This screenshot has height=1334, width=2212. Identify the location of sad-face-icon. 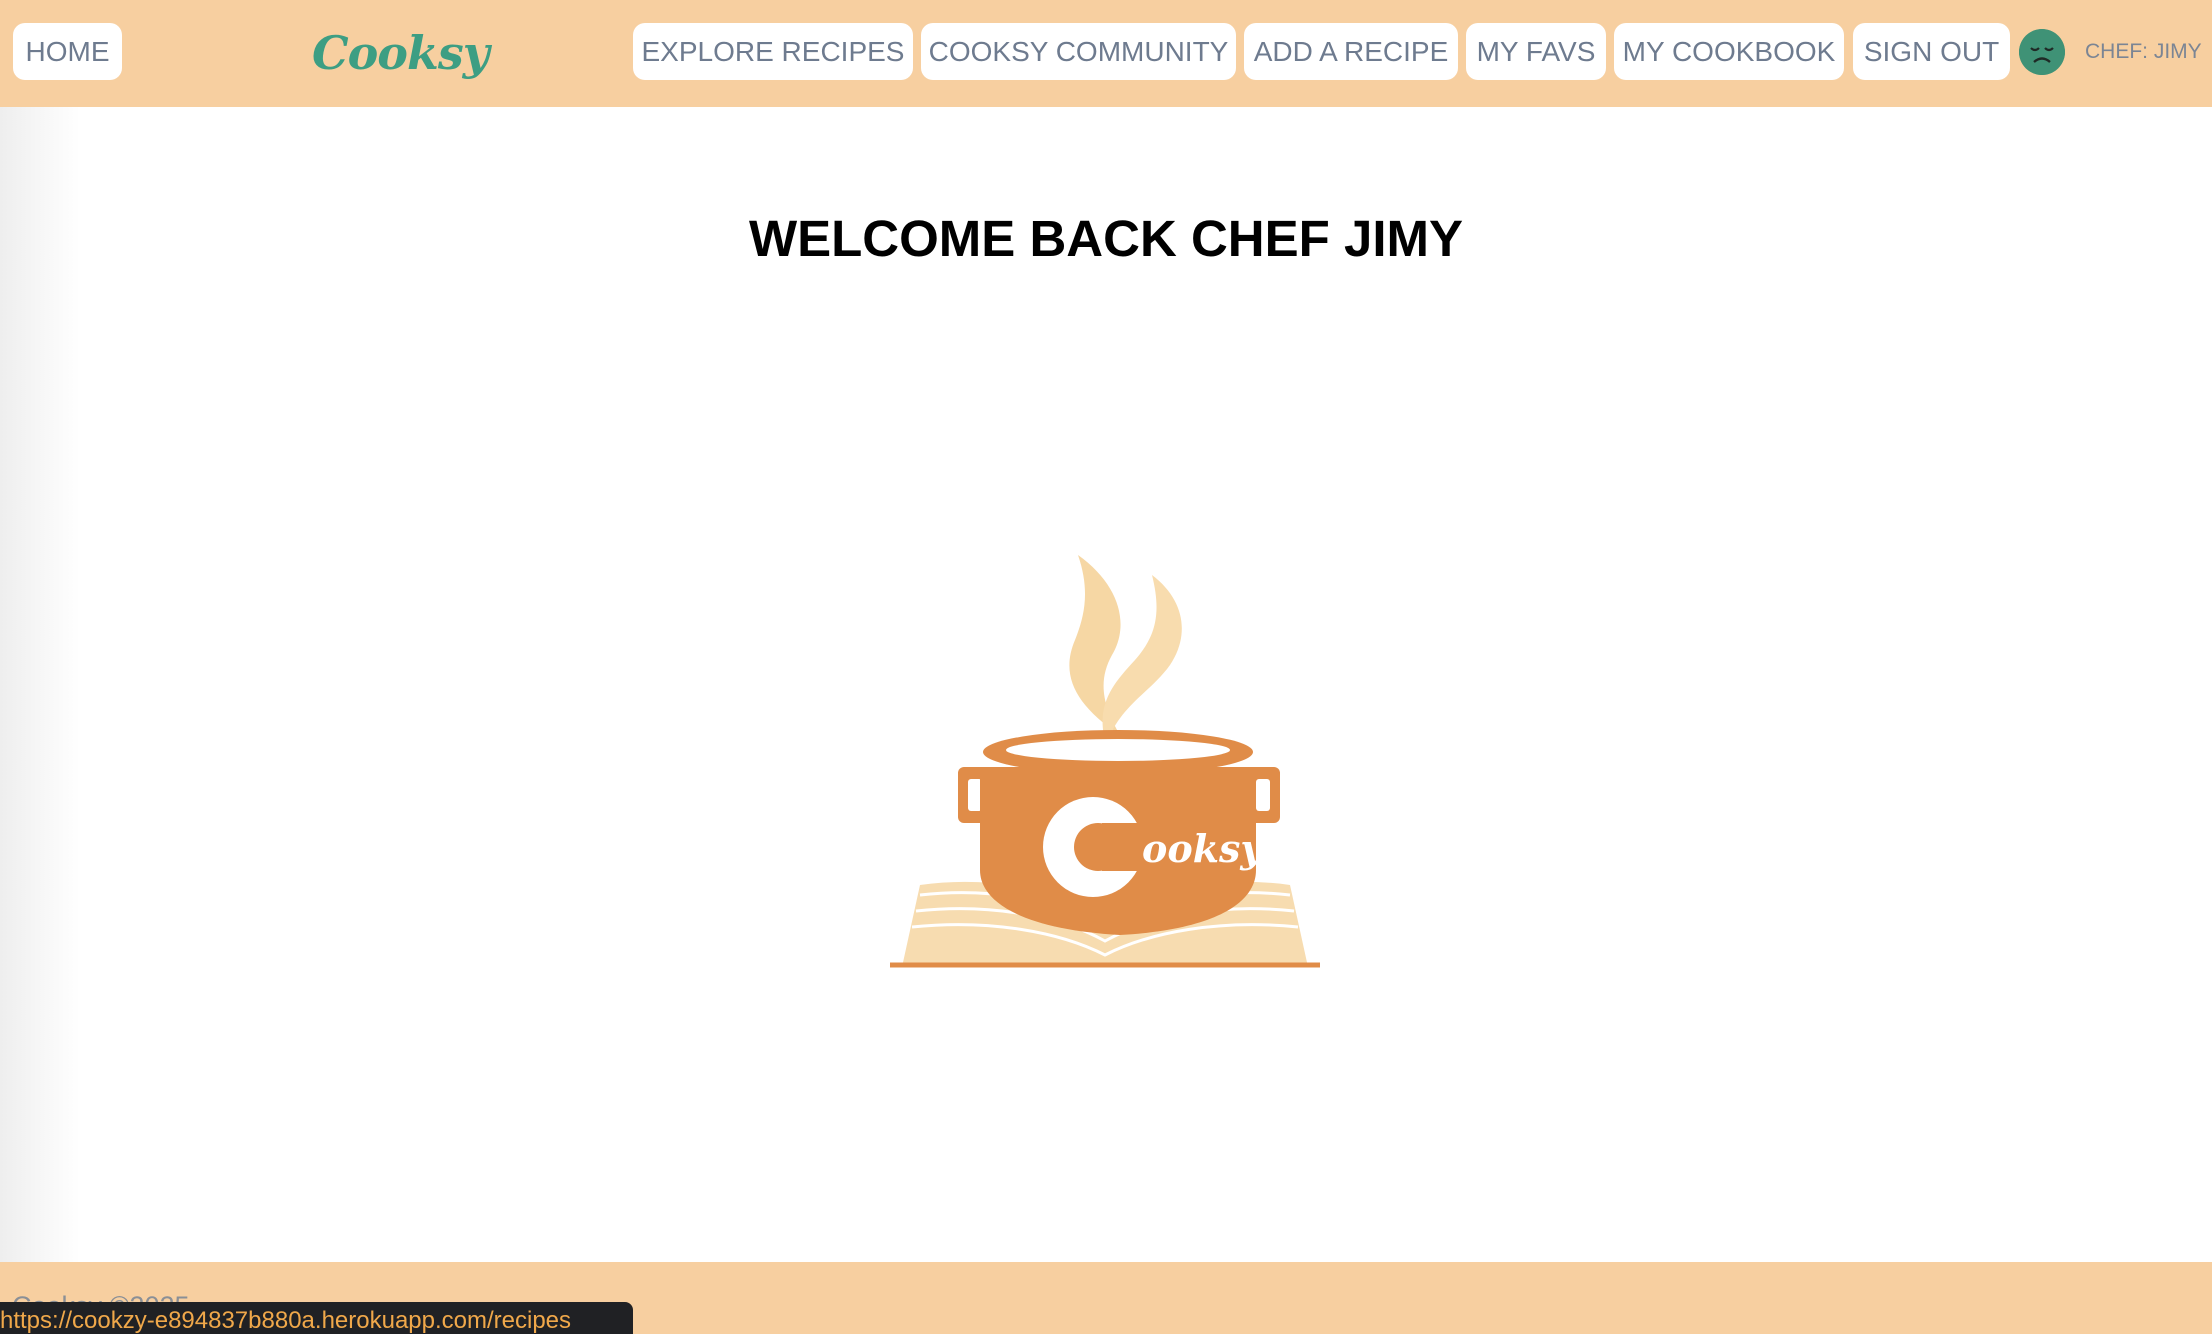
(2042, 52).